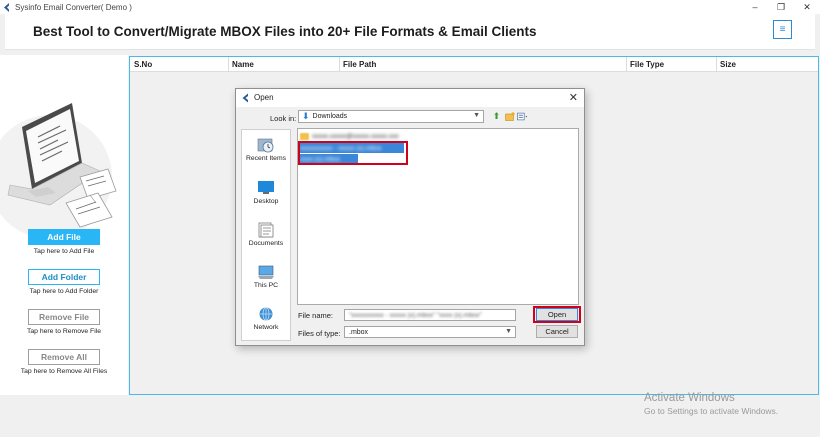 The height and width of the screenshot is (437, 820). I want to click on remove-all-hint: Tap here to Remove All Files, so click(64, 371).